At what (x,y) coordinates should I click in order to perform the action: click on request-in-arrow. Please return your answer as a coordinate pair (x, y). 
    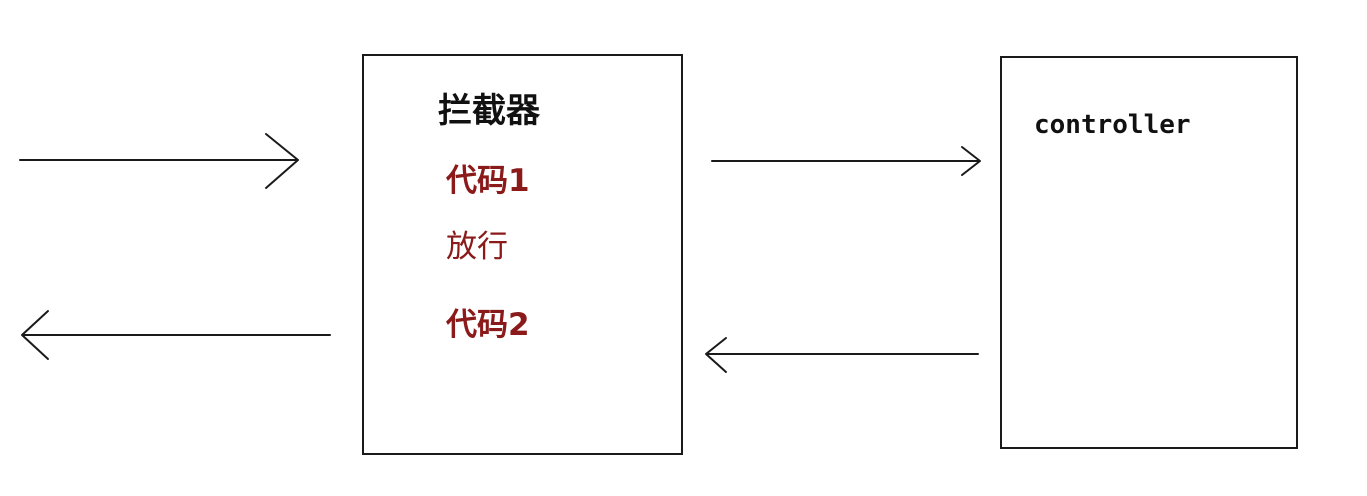
    Looking at the image, I should click on (159, 161).